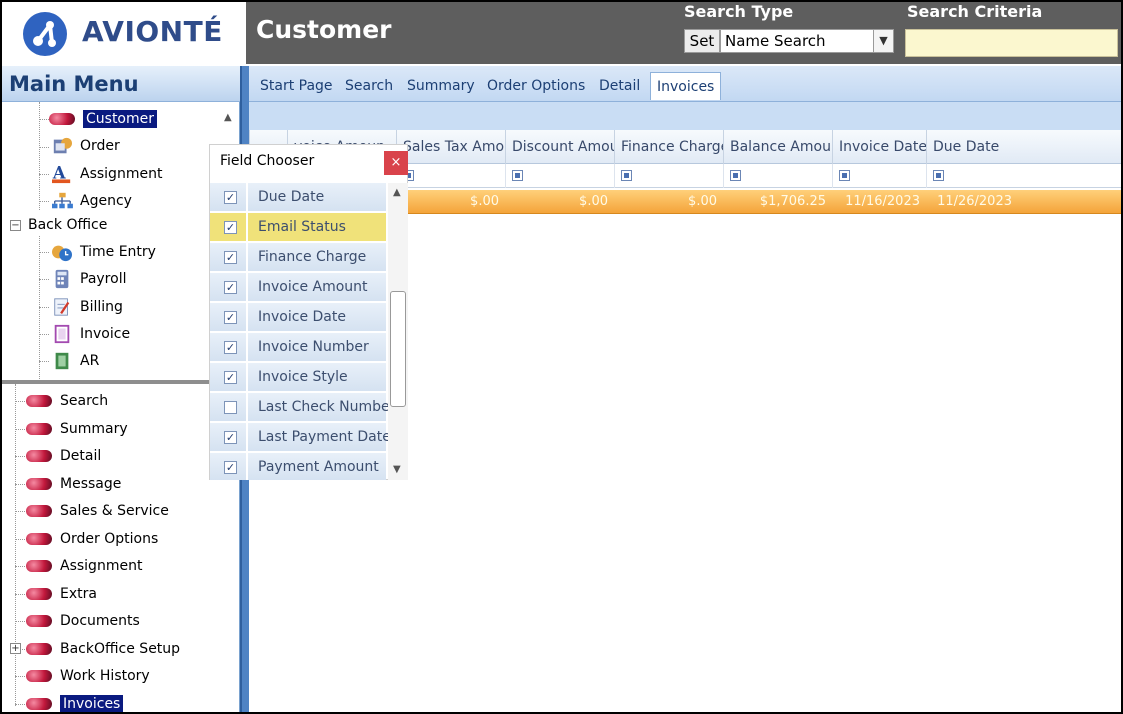  I want to click on menu-item-agency: Agency, so click(90, 201).